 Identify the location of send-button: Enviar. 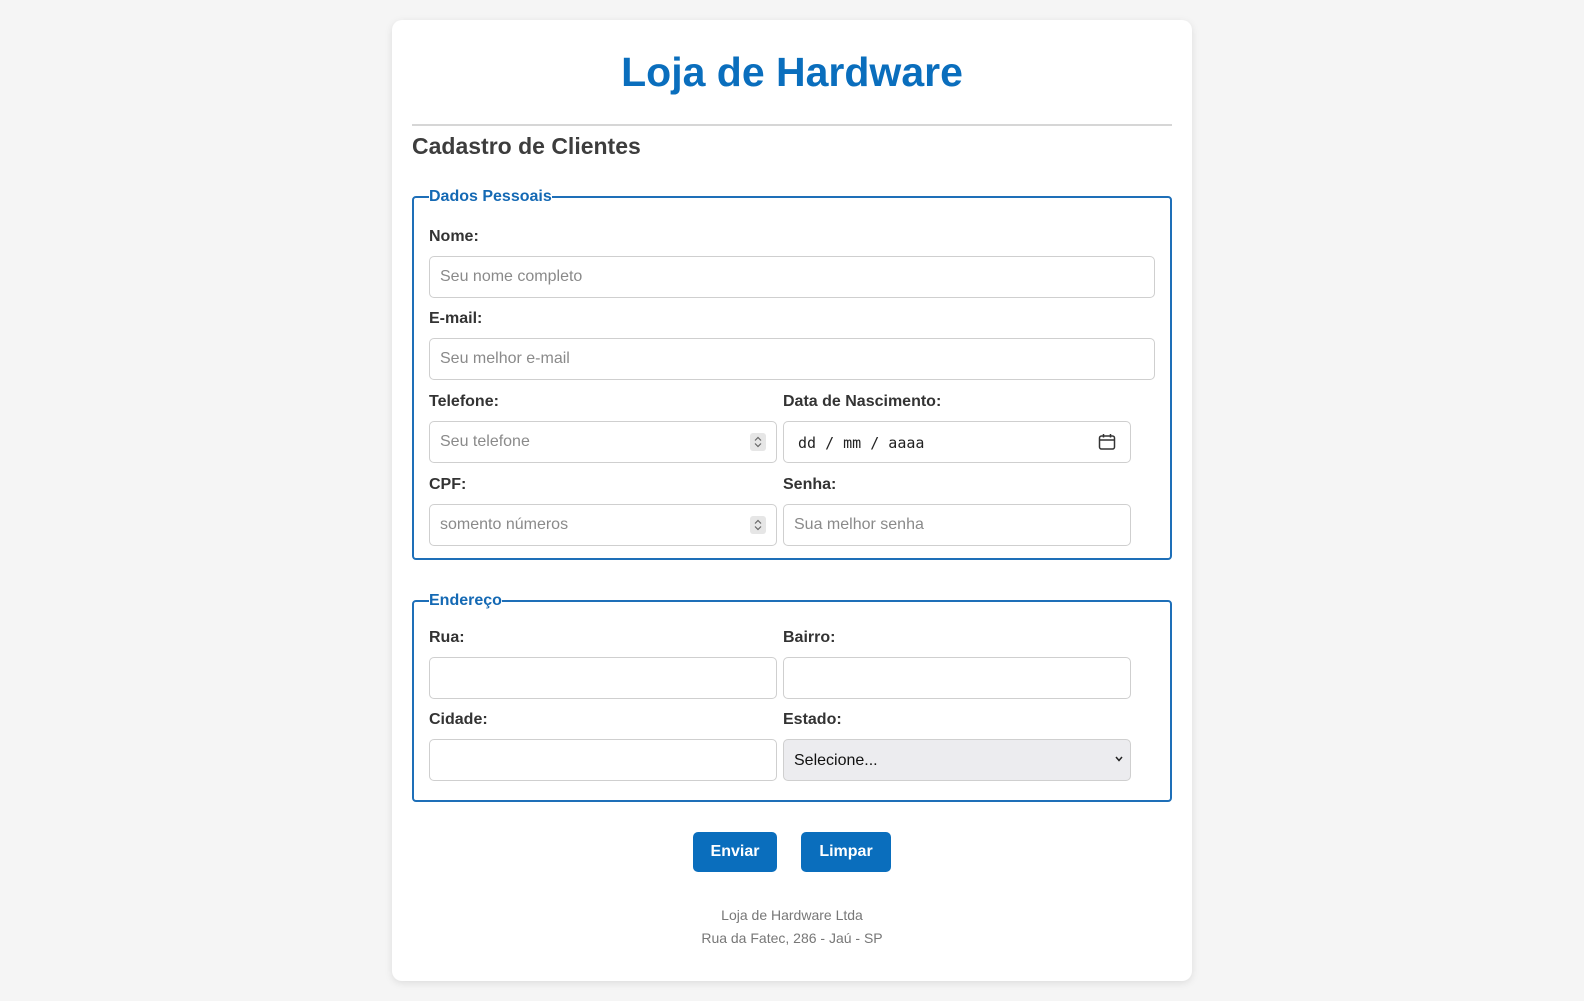
(735, 852).